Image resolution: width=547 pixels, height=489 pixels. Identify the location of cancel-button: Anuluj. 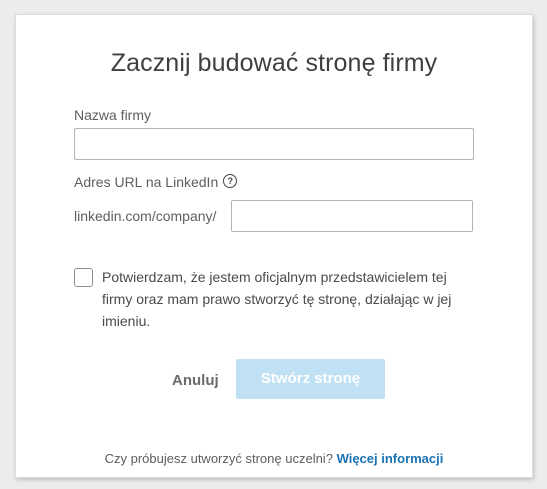
(195, 380).